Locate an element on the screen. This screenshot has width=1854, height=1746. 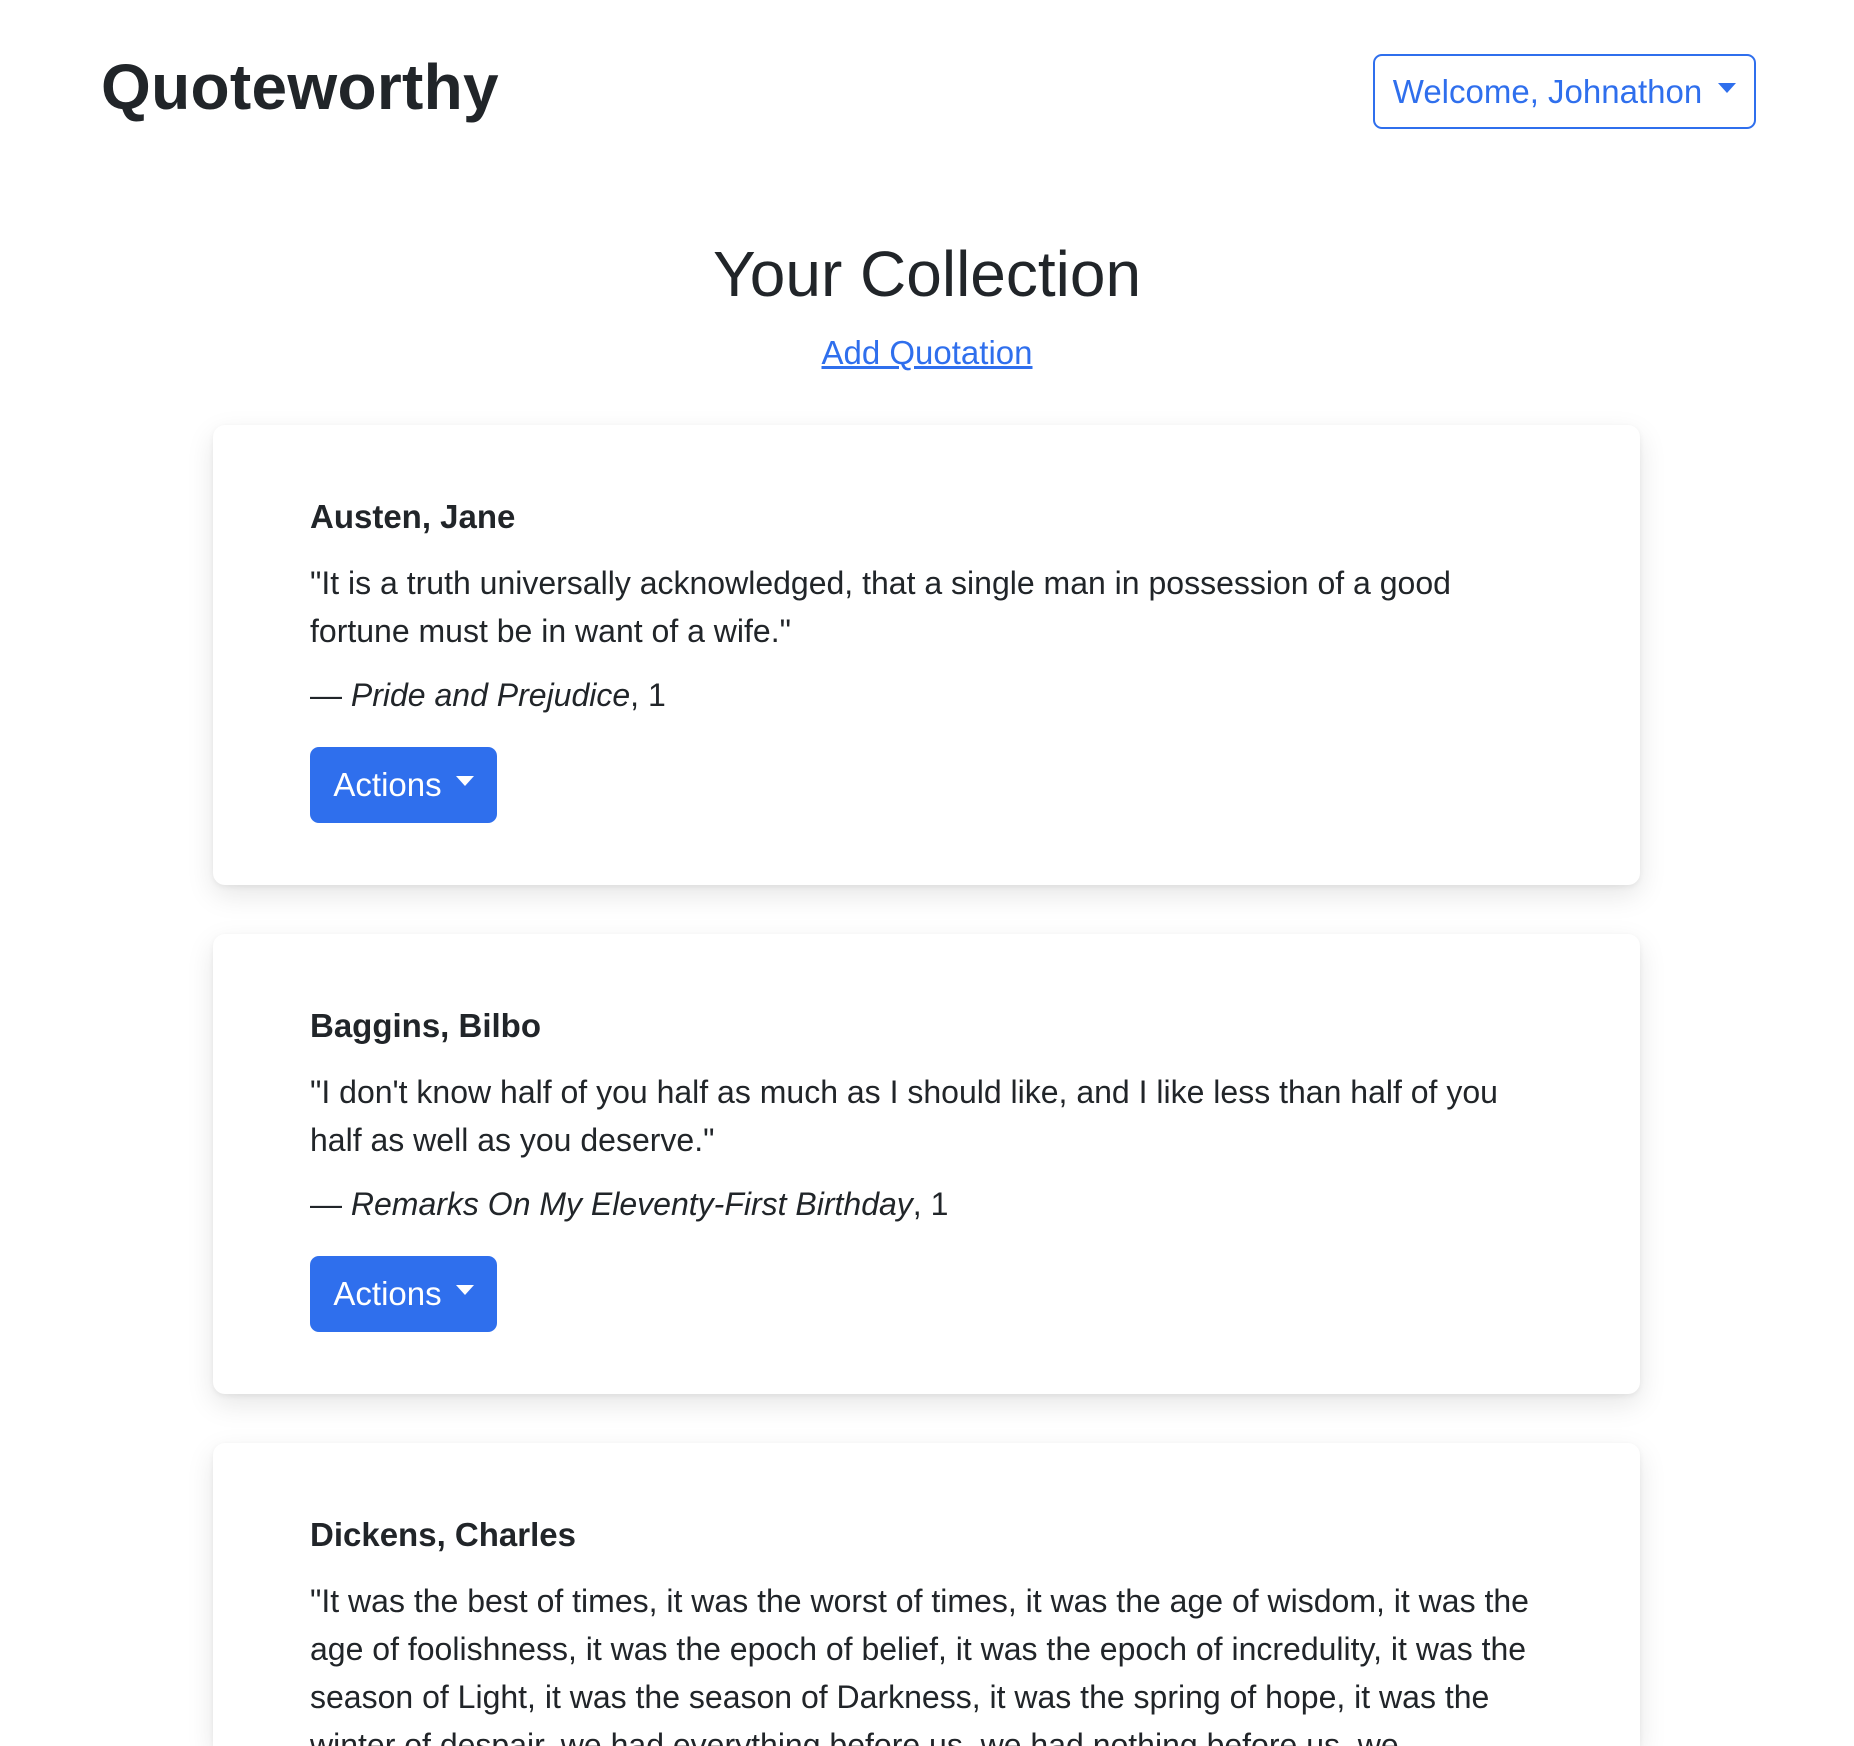
quote-author: Baggins, Bilbo is located at coordinates (425, 1025).